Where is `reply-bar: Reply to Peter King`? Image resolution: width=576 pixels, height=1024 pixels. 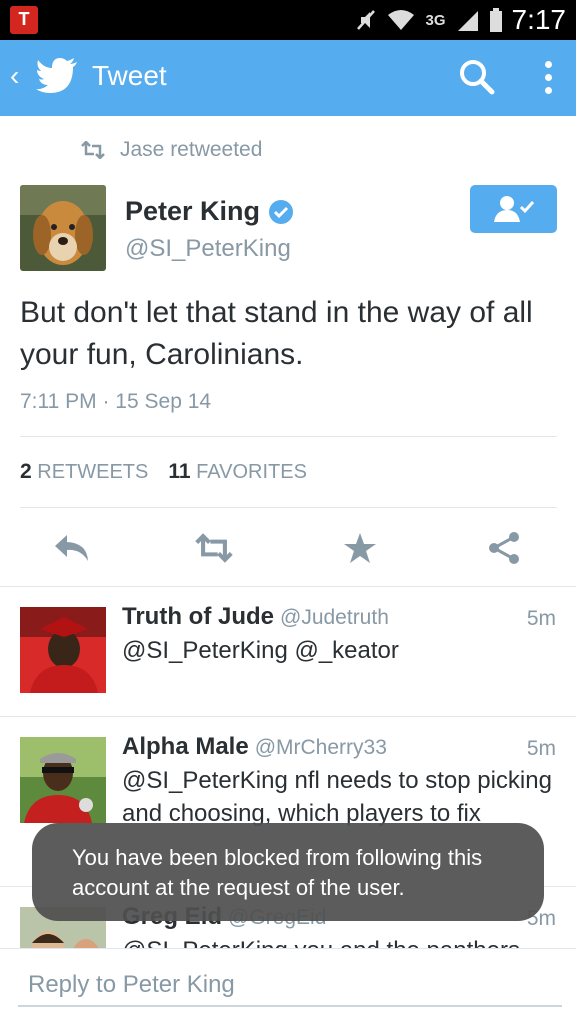 reply-bar: Reply to Peter King is located at coordinates (288, 986).